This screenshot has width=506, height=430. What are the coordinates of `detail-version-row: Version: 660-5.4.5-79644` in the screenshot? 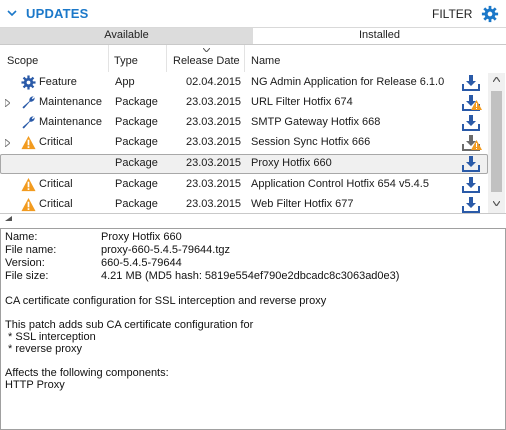 It's located at (253, 263).